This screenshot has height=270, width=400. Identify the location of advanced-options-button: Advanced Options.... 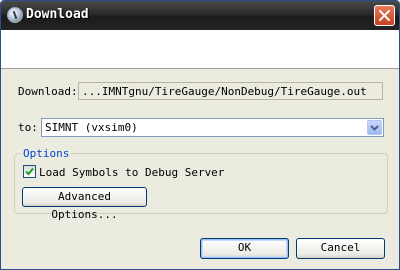
(84, 204).